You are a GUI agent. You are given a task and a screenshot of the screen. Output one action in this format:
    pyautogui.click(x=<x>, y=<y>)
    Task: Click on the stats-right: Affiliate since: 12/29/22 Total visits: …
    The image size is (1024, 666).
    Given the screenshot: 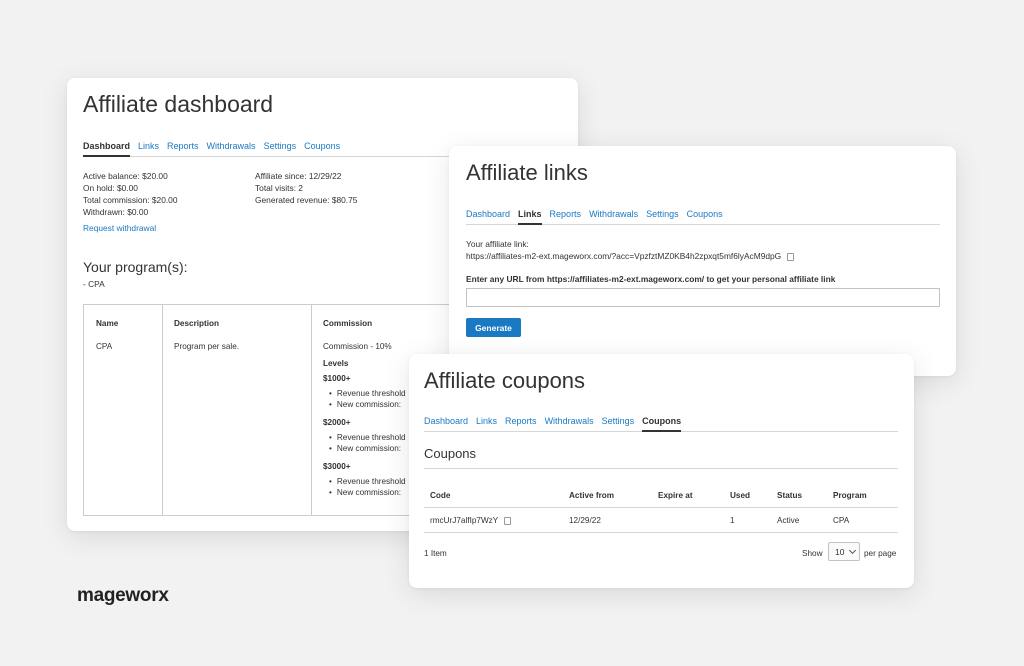 What is the action you would take?
    pyautogui.click(x=306, y=188)
    